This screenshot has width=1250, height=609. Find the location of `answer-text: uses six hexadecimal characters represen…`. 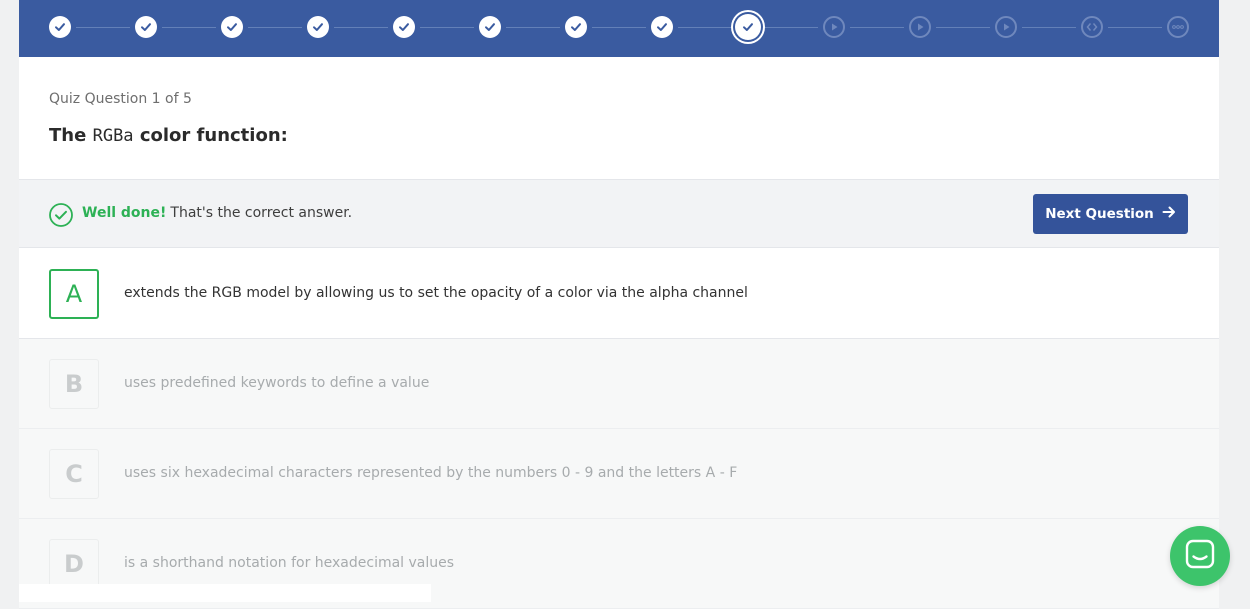

answer-text: uses six hexadecimal characters represen… is located at coordinates (431, 473).